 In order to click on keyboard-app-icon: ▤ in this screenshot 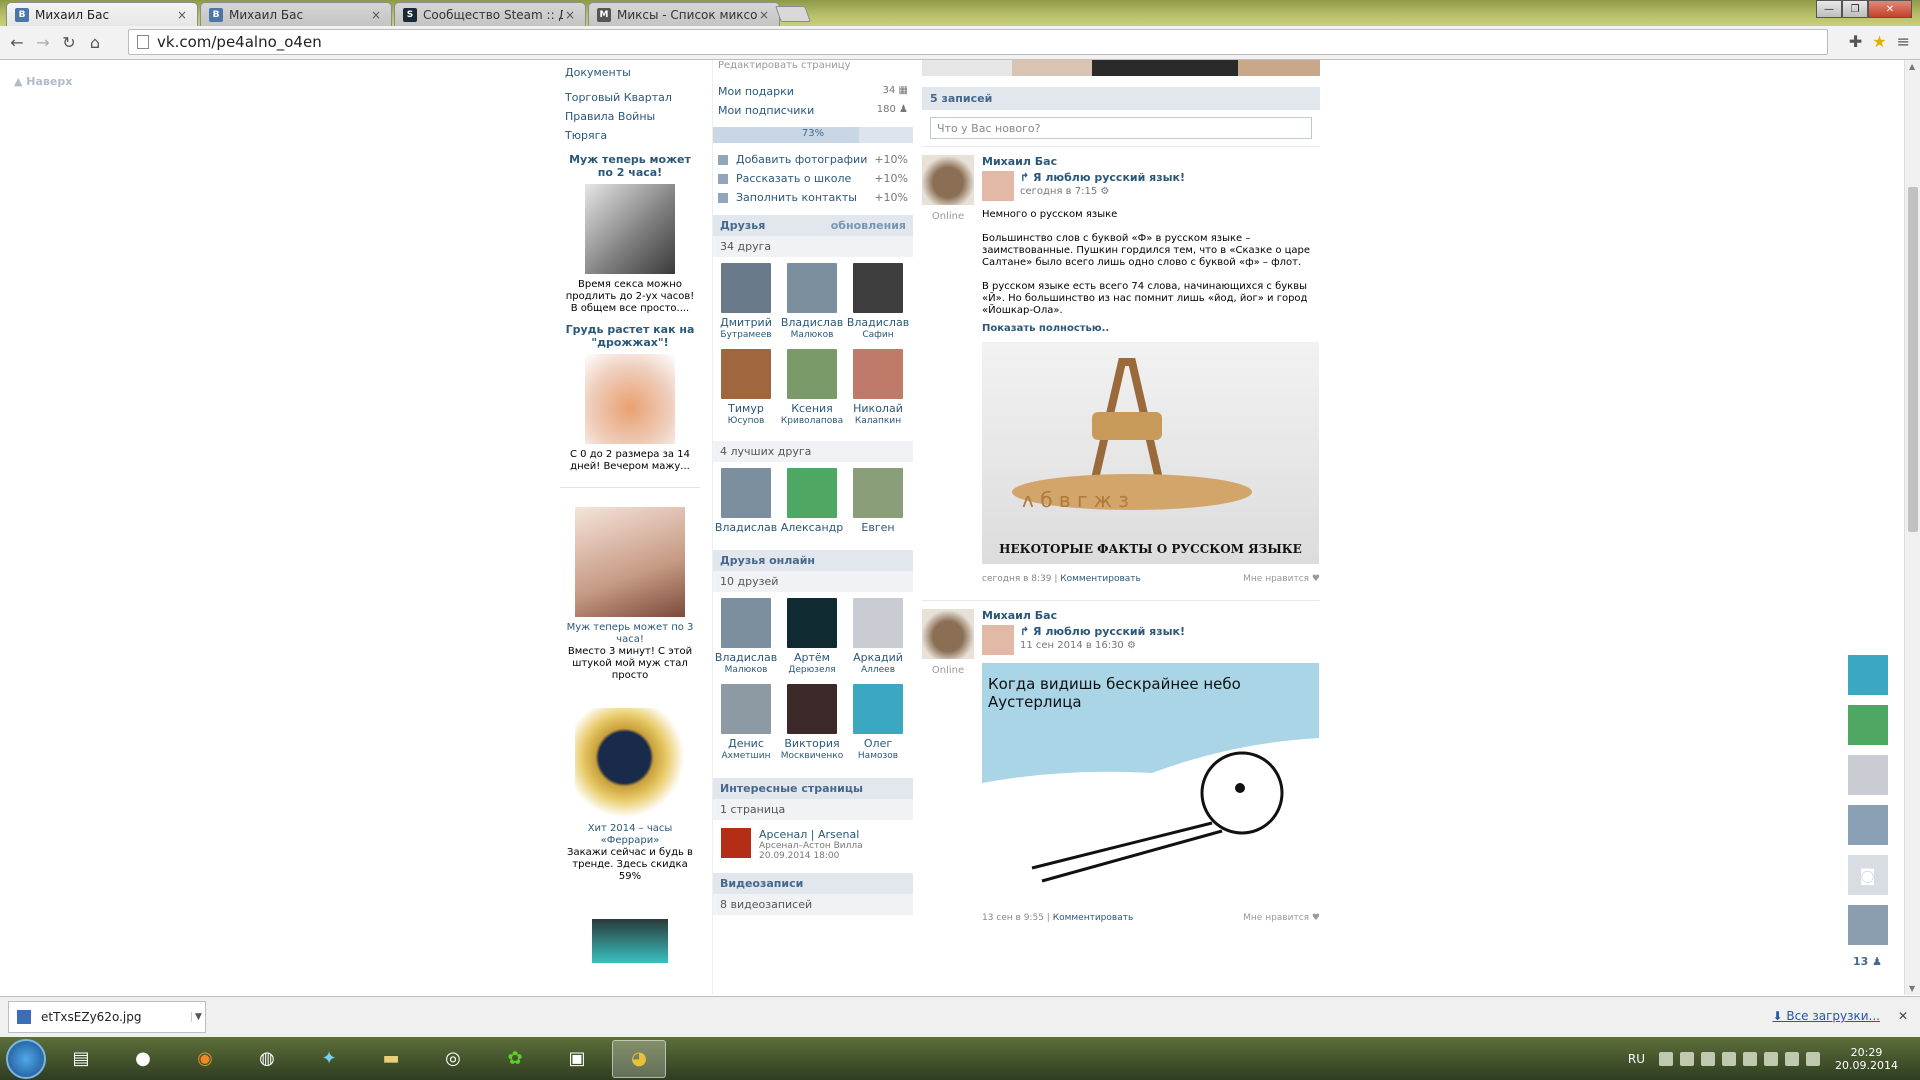, I will do `click(81, 1059)`.